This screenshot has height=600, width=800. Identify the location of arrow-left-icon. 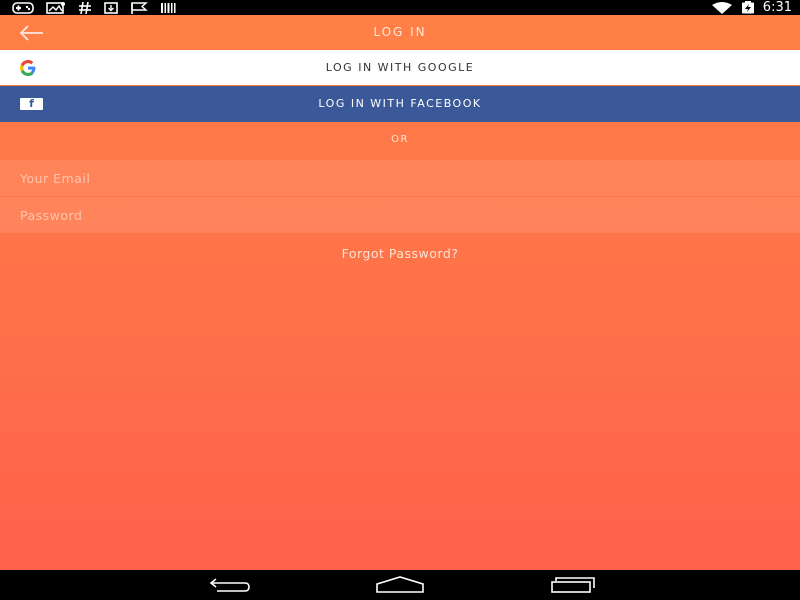
(31, 33).